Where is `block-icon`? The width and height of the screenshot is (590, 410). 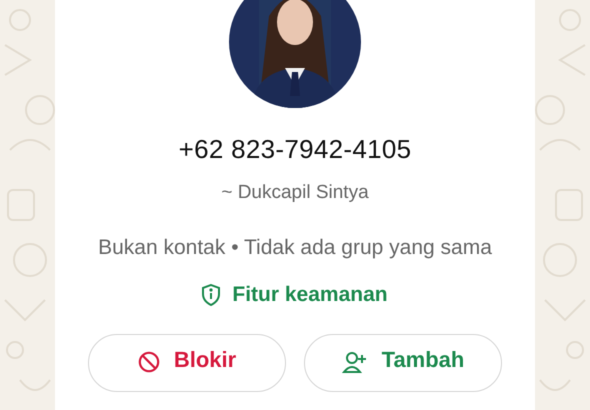 block-icon is located at coordinates (149, 362).